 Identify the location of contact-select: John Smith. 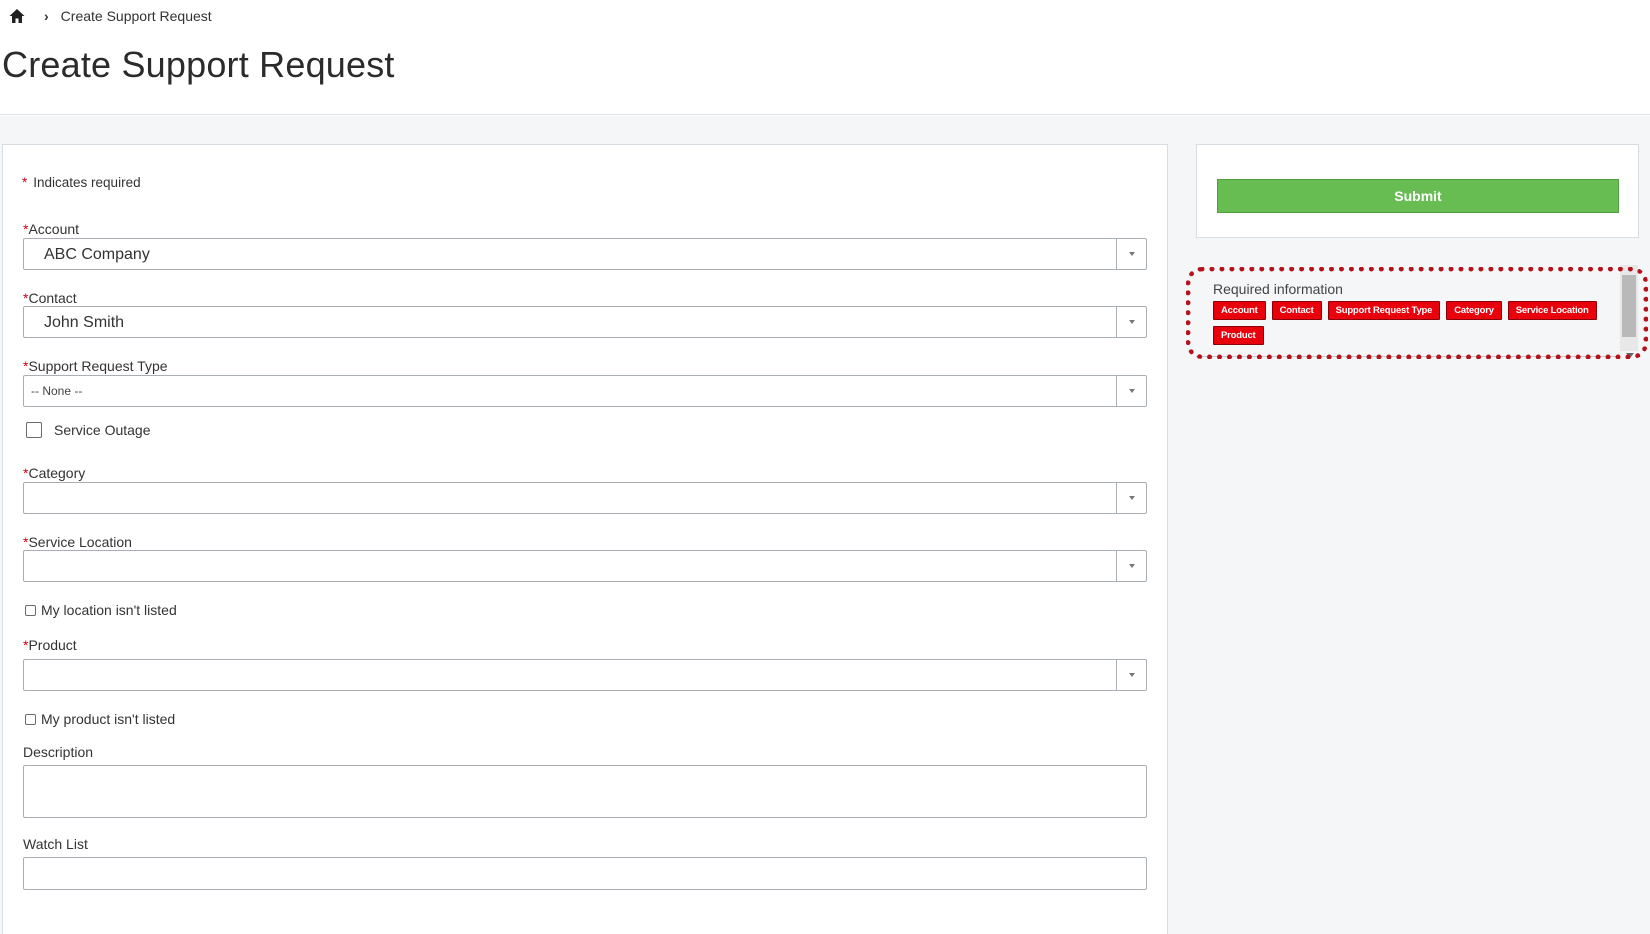
(585, 322).